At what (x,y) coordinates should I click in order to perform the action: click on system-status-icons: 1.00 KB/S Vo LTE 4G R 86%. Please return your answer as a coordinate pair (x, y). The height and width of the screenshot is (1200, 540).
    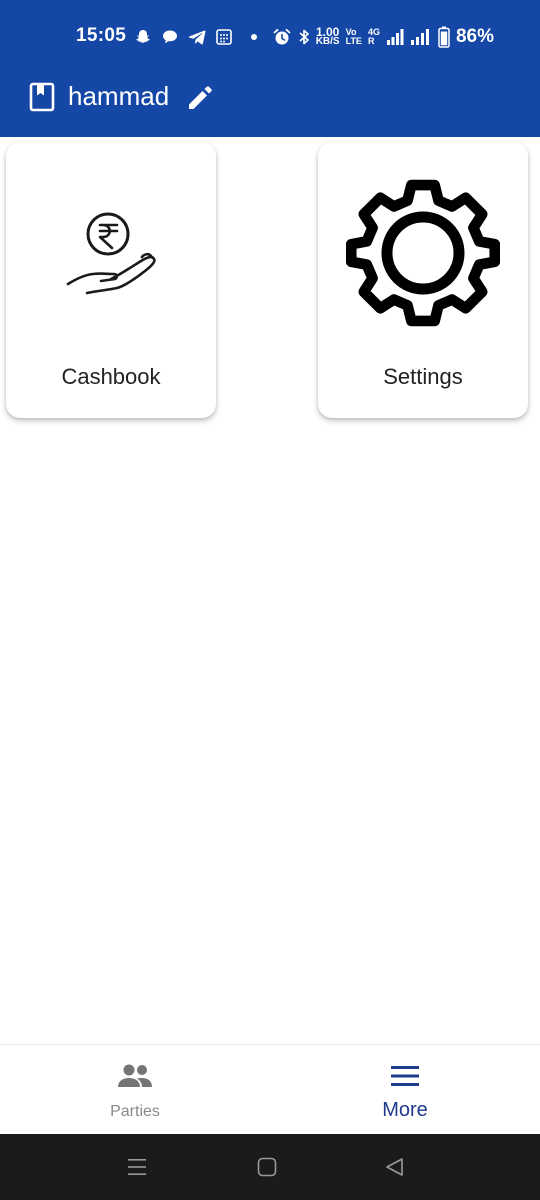
    Looking at the image, I should click on (383, 37).